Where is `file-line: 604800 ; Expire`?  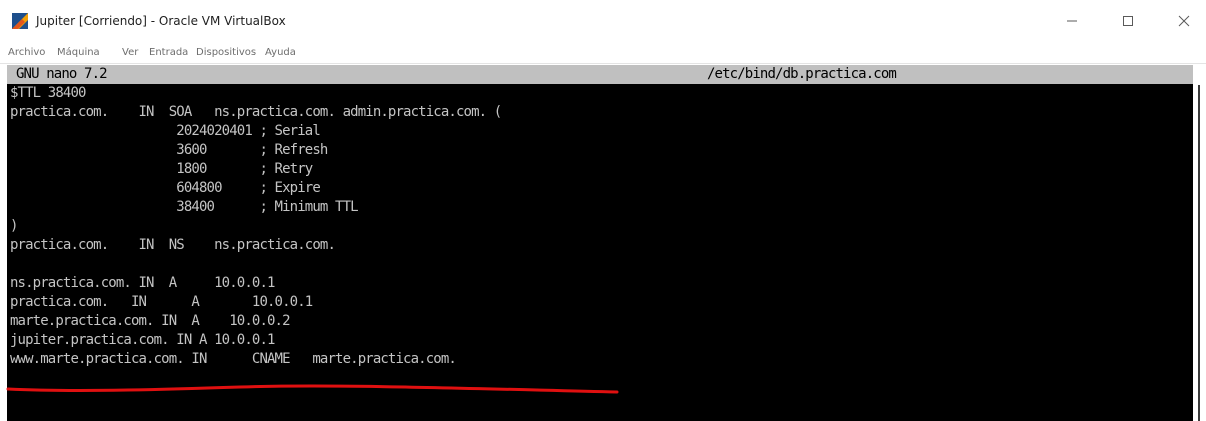
file-line: 604800 ; Expire is located at coordinates (165, 188).